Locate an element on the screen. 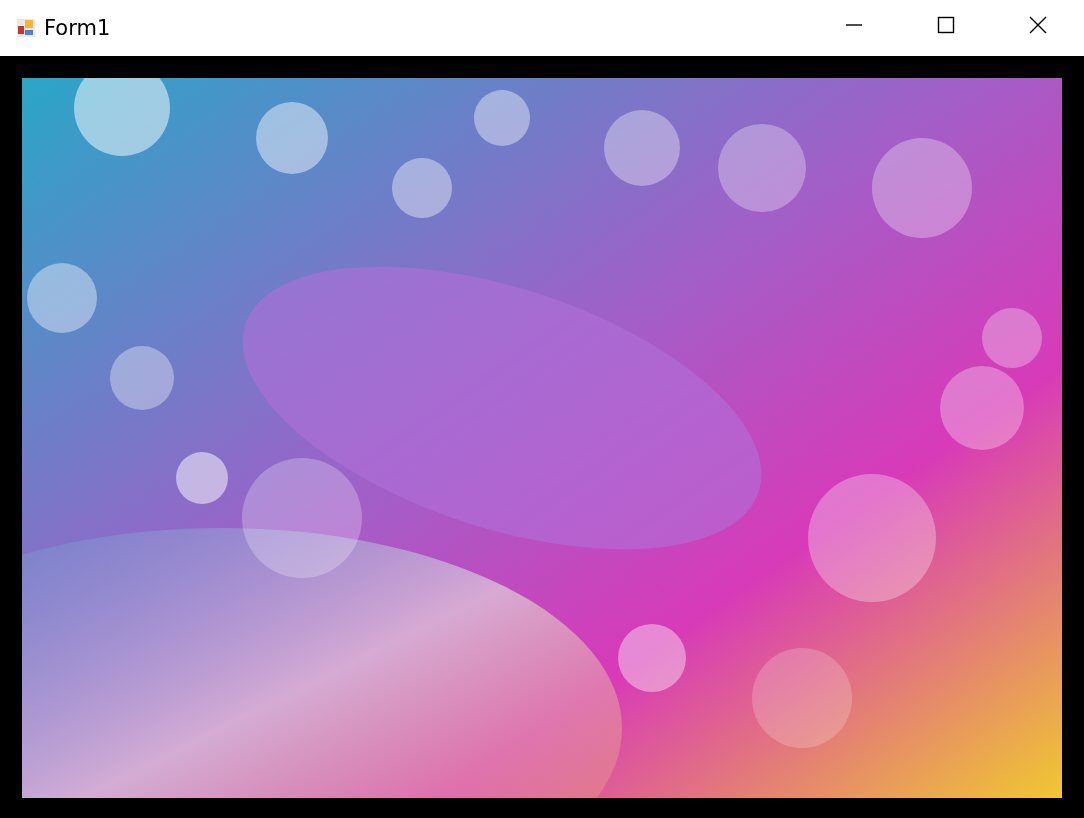 The width and height of the screenshot is (1084, 818). minimize-icon is located at coordinates (854, 25).